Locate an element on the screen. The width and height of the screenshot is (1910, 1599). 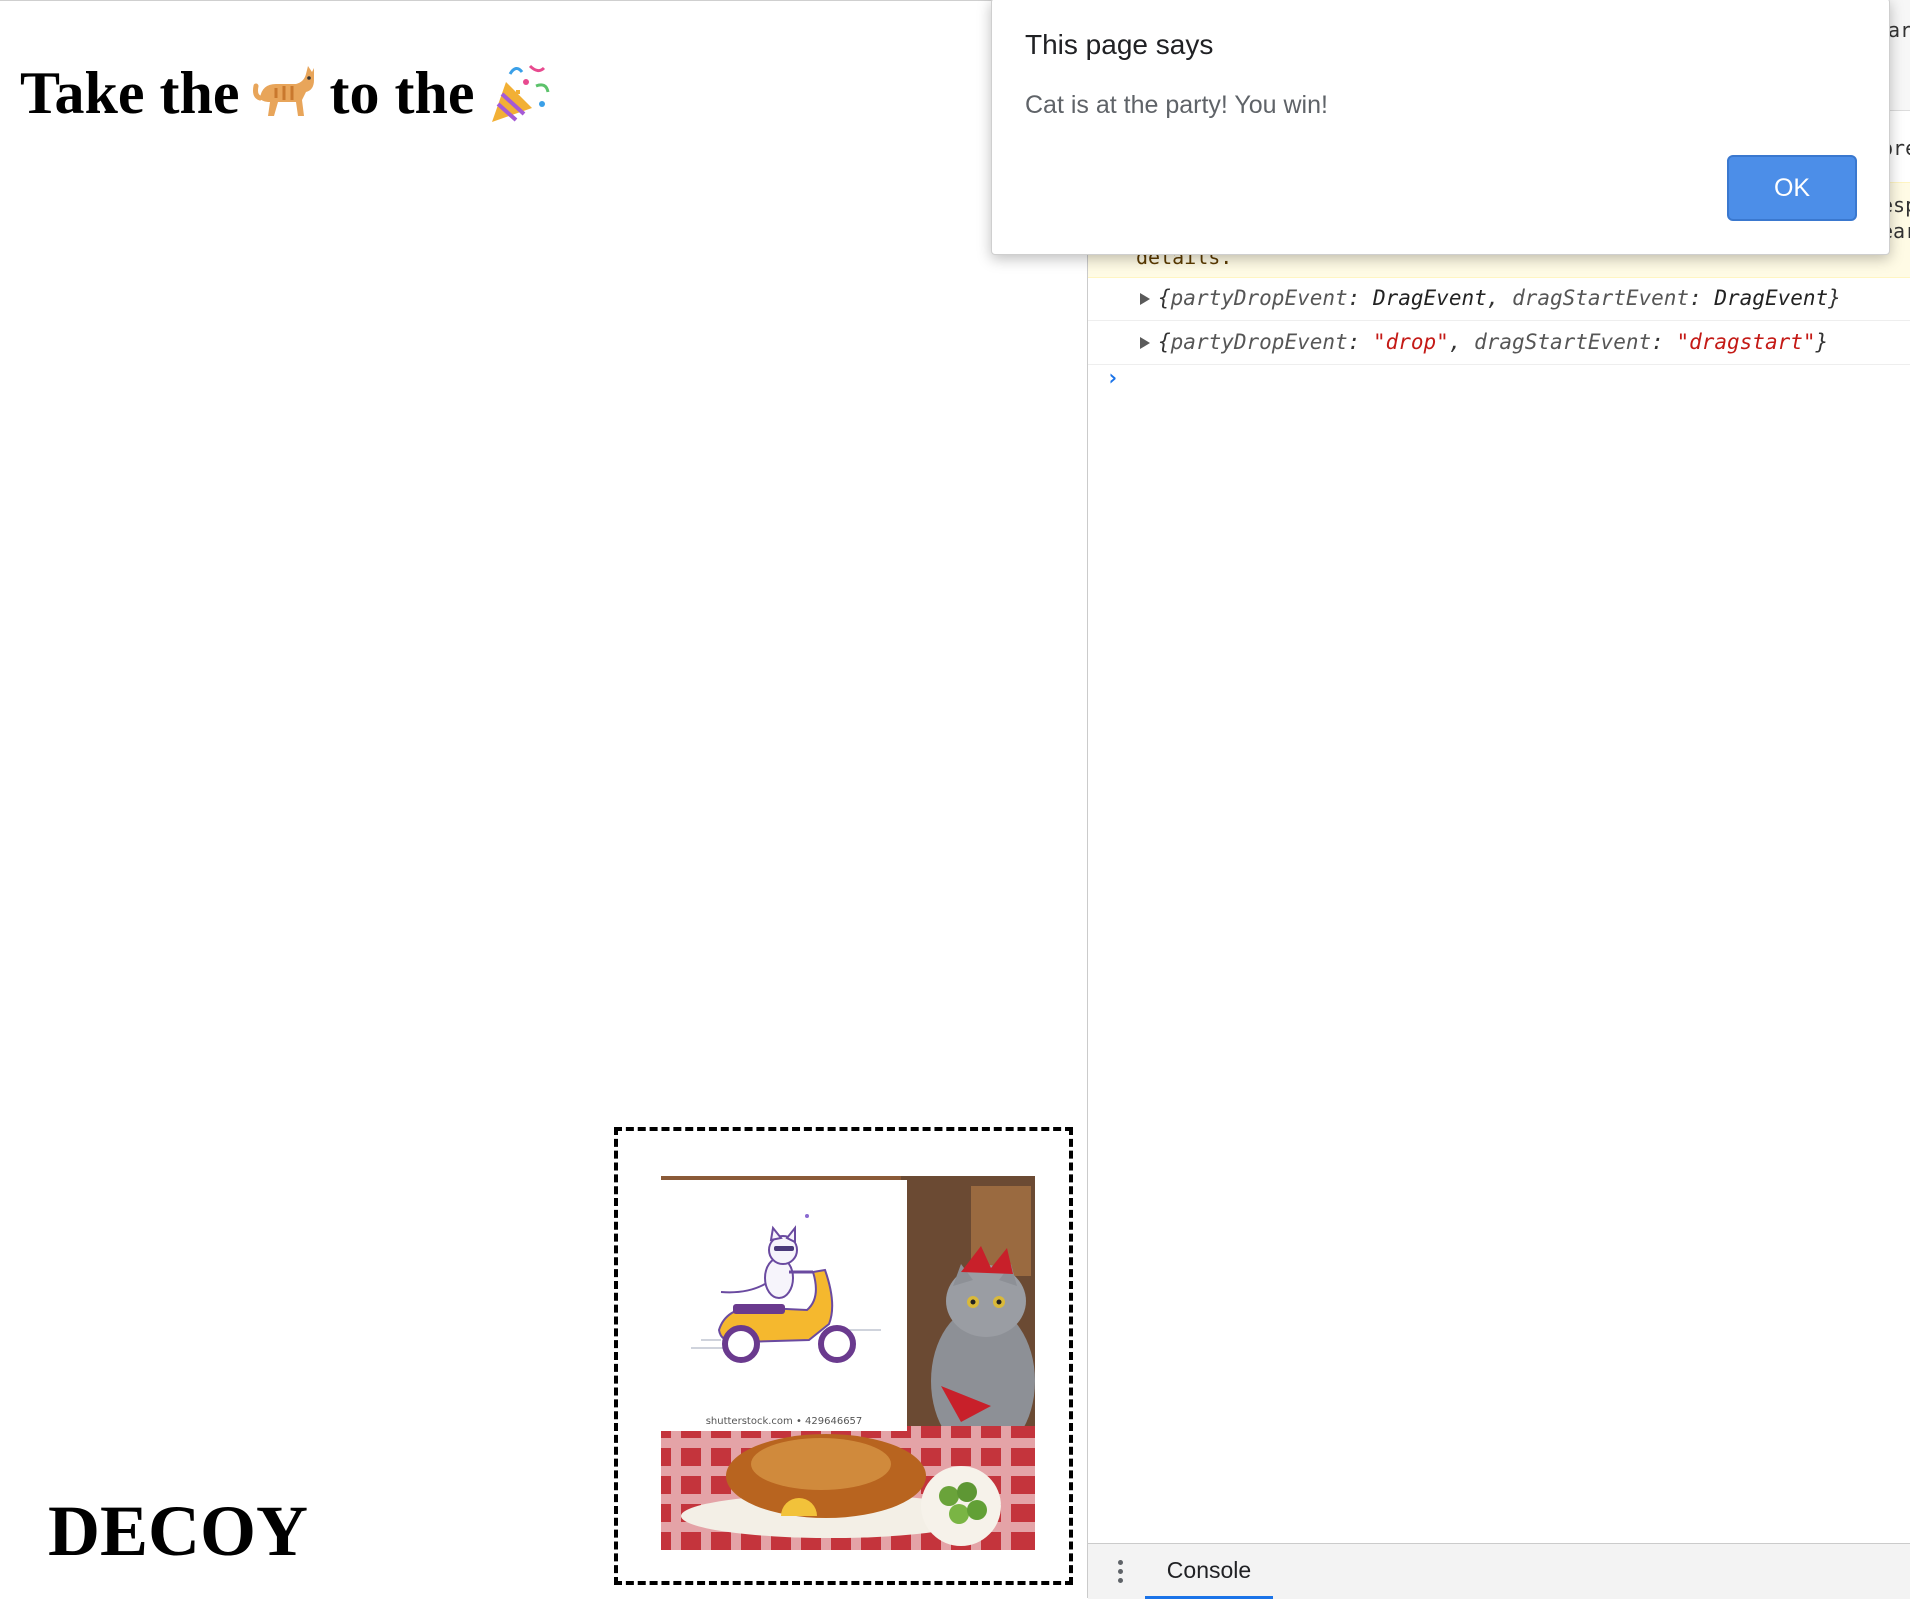
party-popper-emoji-icon is located at coordinates (521, 93).